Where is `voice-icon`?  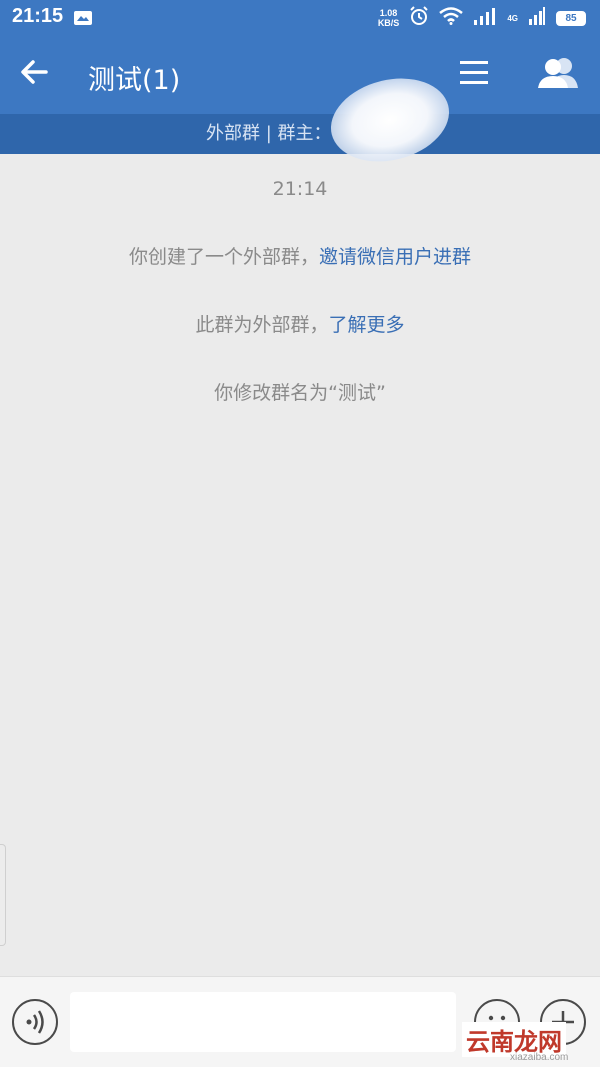
voice-icon is located at coordinates (35, 1022).